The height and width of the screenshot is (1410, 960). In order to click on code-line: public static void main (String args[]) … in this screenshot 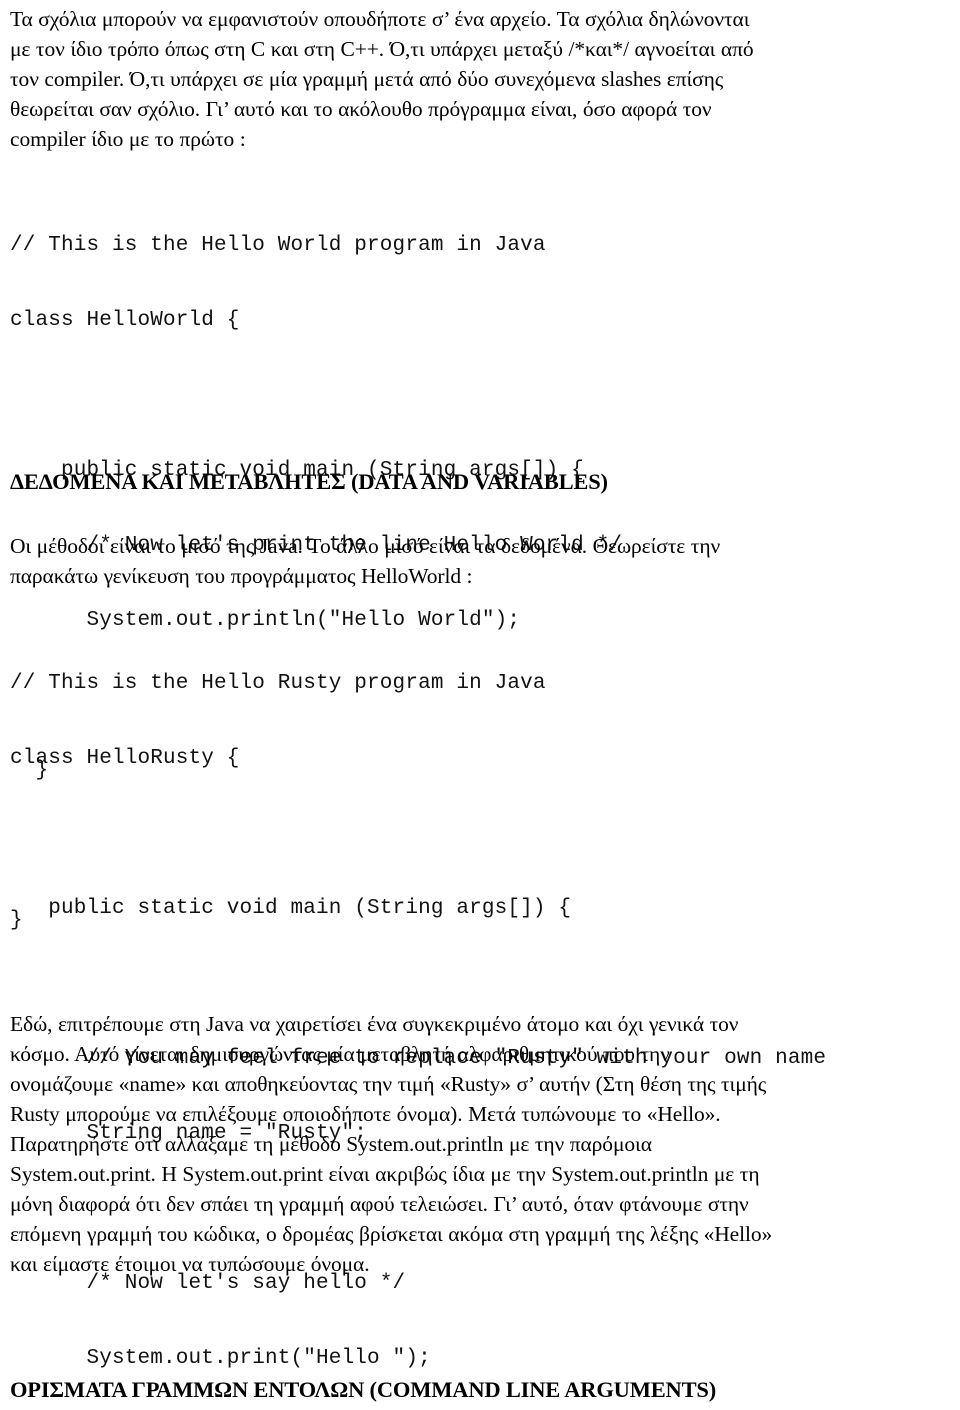, I will do `click(291, 908)`.